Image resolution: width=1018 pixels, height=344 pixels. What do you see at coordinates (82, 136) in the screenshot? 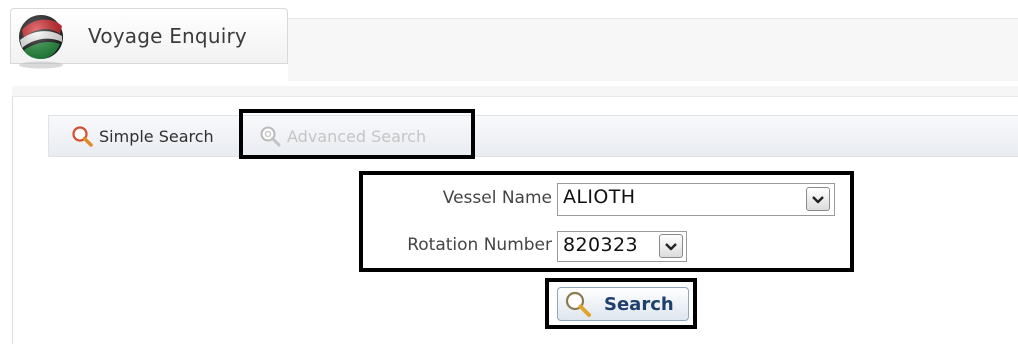
I see `magnifier-icon` at bounding box center [82, 136].